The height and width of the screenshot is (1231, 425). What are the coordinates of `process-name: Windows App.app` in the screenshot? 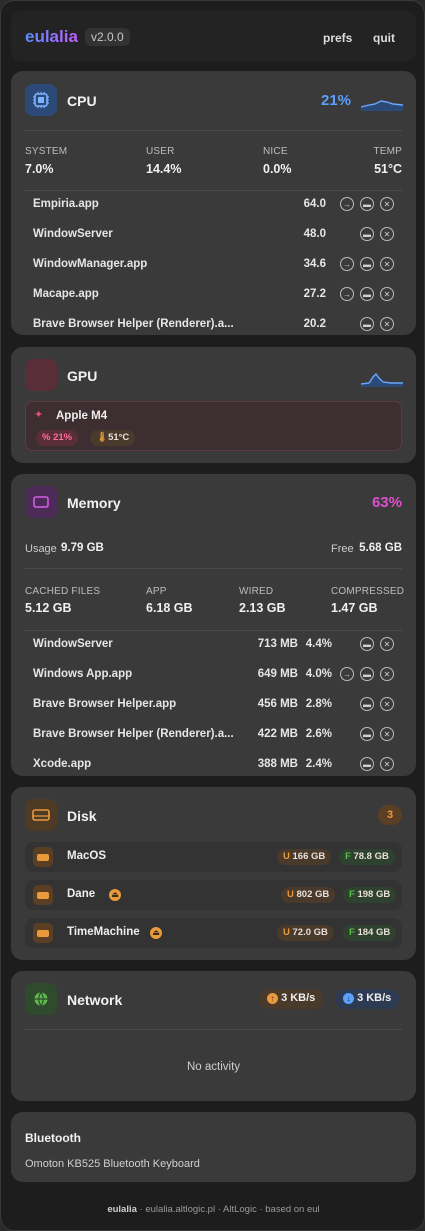 It's located at (83, 674).